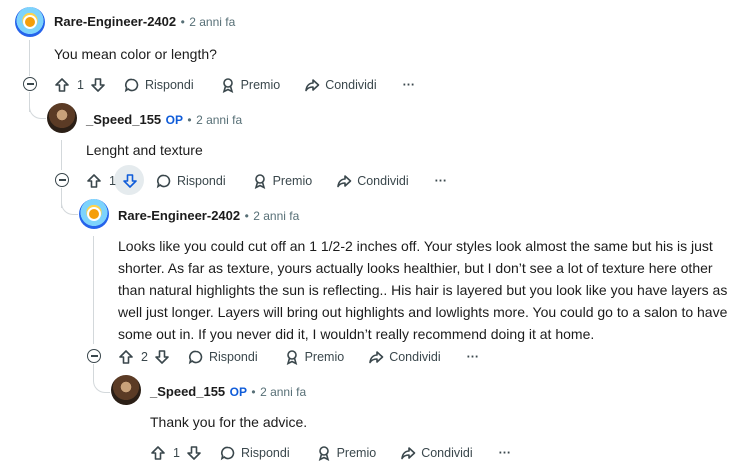 The image size is (733, 474). Describe the element at coordinates (144, 357) in the screenshot. I see `vote-count: 2` at that location.